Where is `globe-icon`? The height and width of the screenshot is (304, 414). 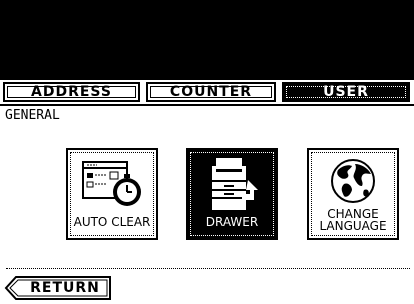
globe-icon is located at coordinates (353, 181).